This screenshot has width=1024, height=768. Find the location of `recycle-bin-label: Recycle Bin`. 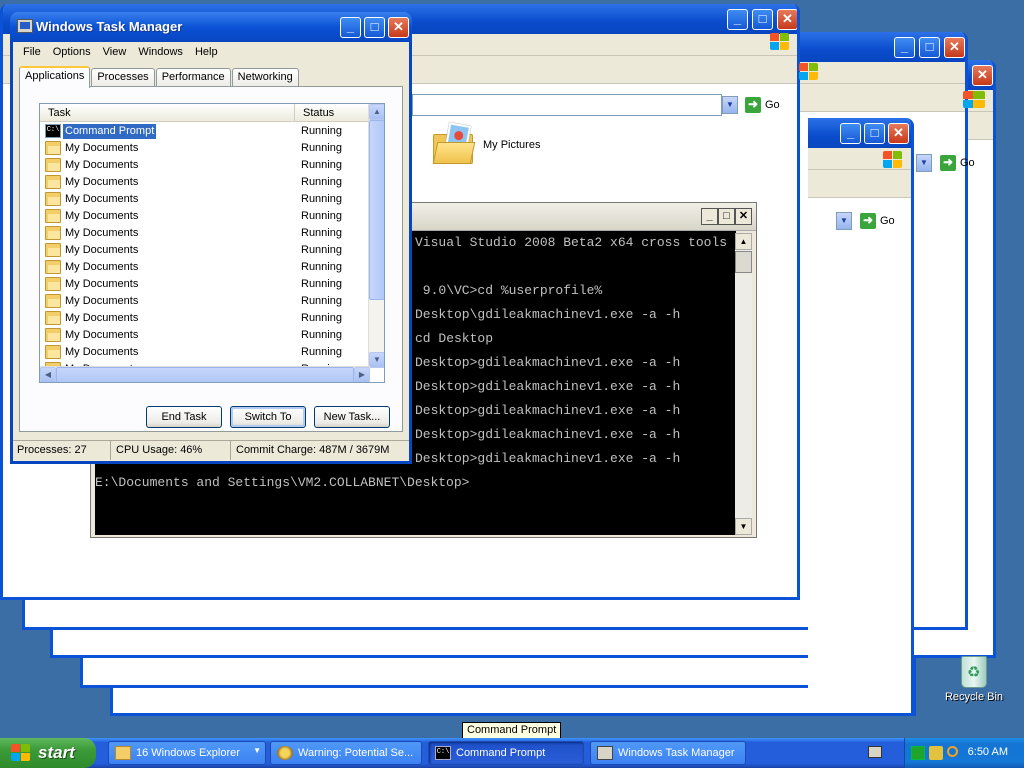

recycle-bin-label: Recycle Bin is located at coordinates (974, 697).